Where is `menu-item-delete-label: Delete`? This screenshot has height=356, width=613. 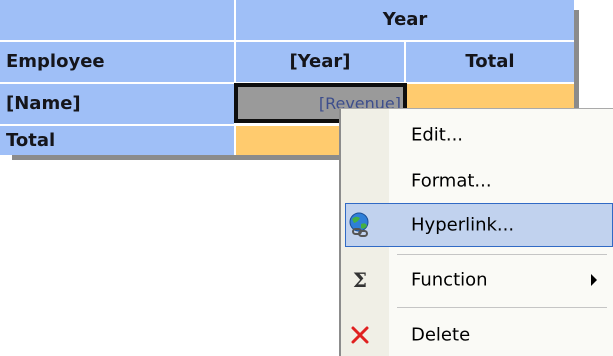
menu-item-delete-label: Delete is located at coordinates (441, 335).